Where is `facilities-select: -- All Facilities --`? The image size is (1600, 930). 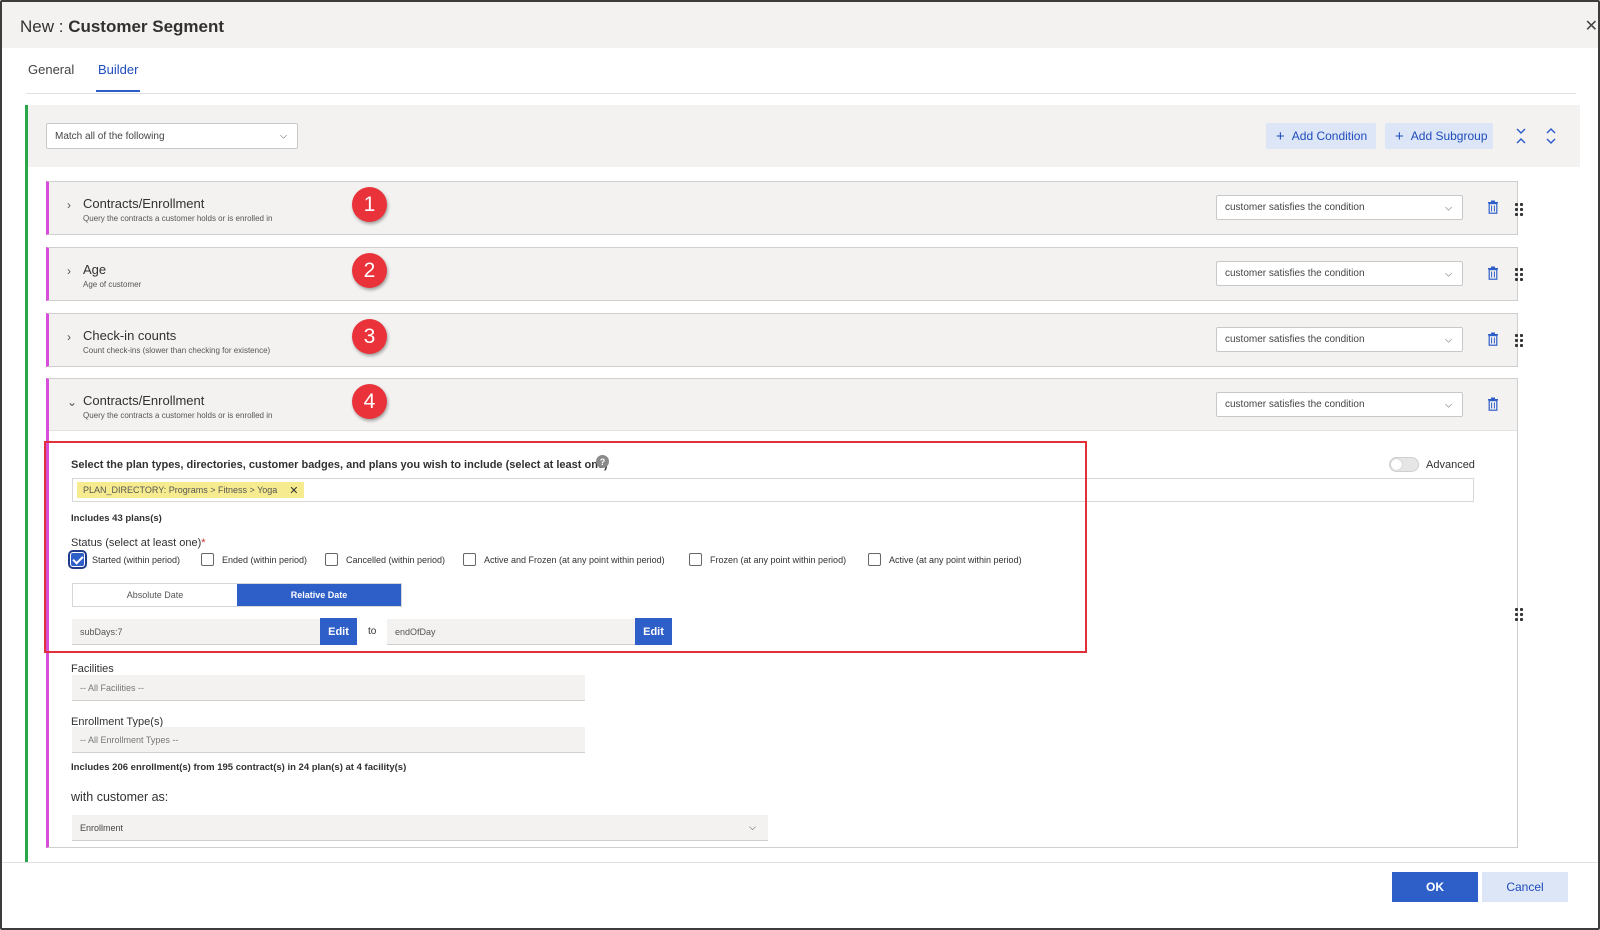
facilities-select: -- All Facilities -- is located at coordinates (328, 688).